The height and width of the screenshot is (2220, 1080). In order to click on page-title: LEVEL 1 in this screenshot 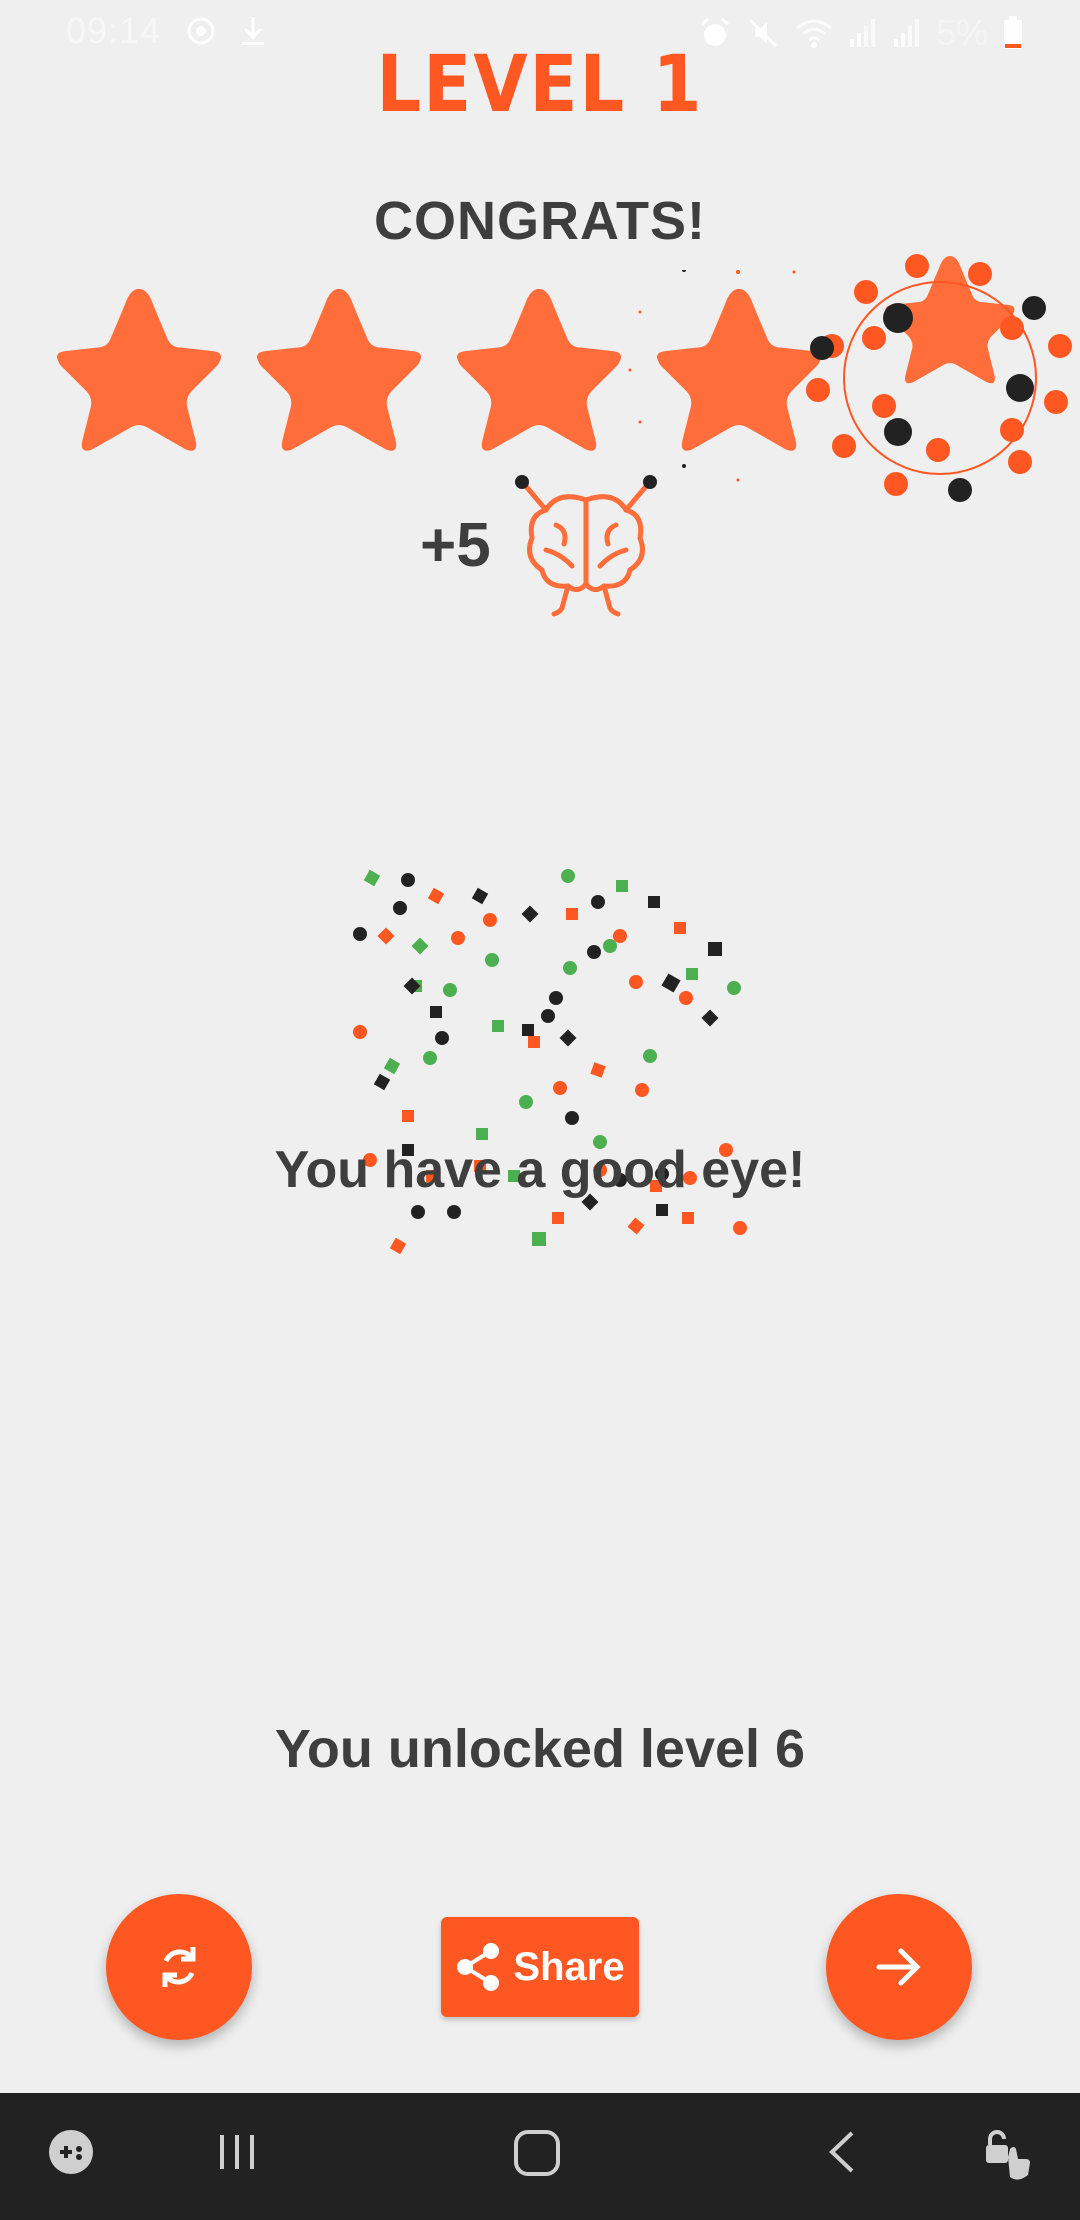, I will do `click(540, 85)`.